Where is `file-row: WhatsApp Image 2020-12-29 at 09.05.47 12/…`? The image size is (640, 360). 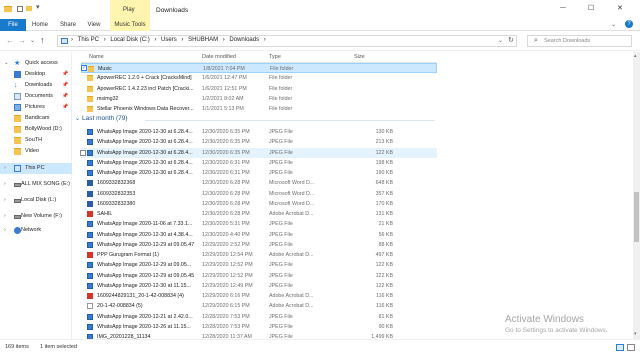 file-row: WhatsApp Image 2020-12-29 at 09.05.47 12/… is located at coordinates (259, 245).